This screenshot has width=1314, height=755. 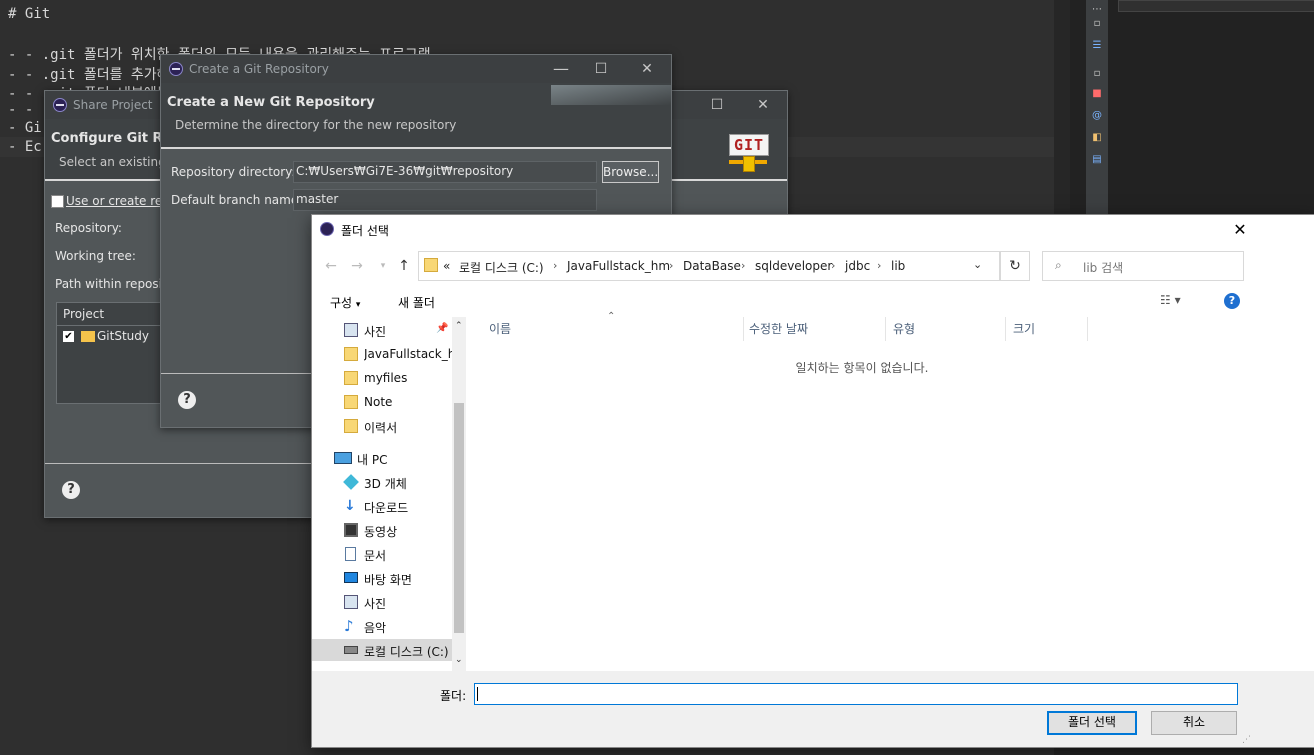 What do you see at coordinates (351, 330) in the screenshot?
I see `pictures-icon` at bounding box center [351, 330].